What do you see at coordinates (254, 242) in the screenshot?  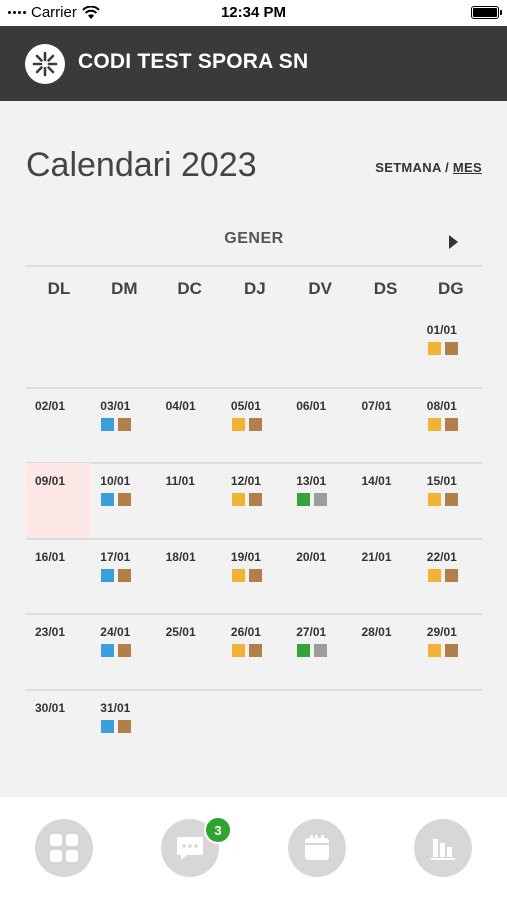 I see `month-navigation: GENER` at bounding box center [254, 242].